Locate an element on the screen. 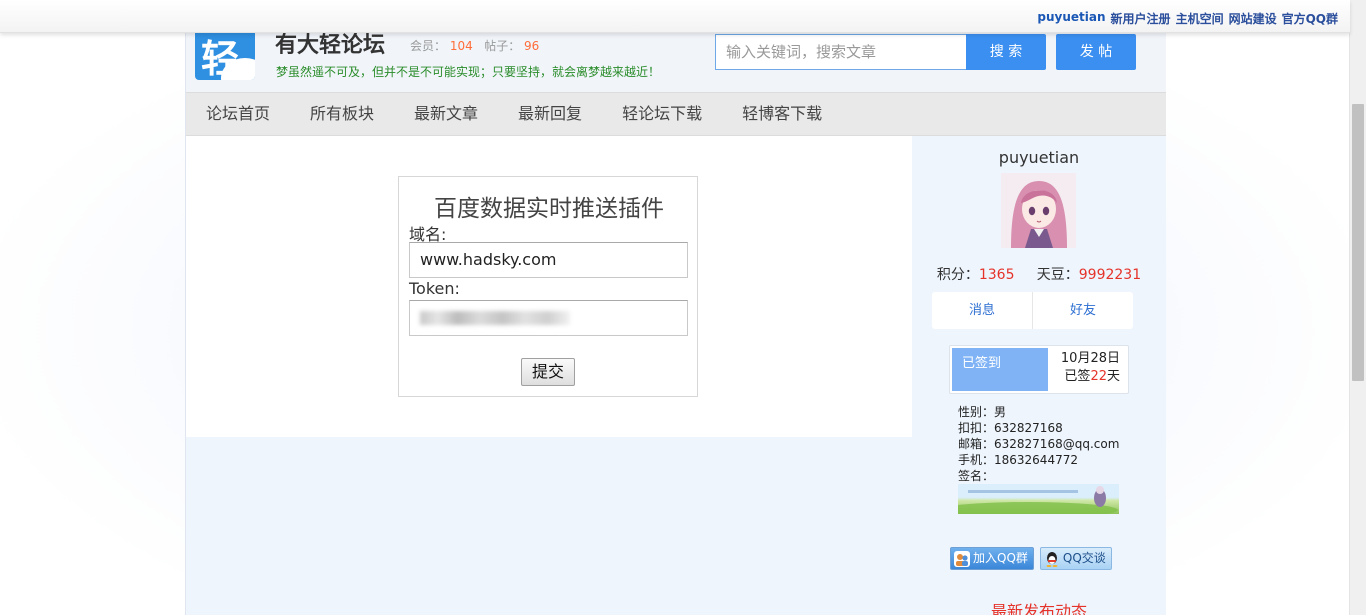 The image size is (1366, 615). main-nav: 论坛首页 所有板块 最新文章 最新回复 轻论坛下载 轻博客下载 is located at coordinates (676, 114).